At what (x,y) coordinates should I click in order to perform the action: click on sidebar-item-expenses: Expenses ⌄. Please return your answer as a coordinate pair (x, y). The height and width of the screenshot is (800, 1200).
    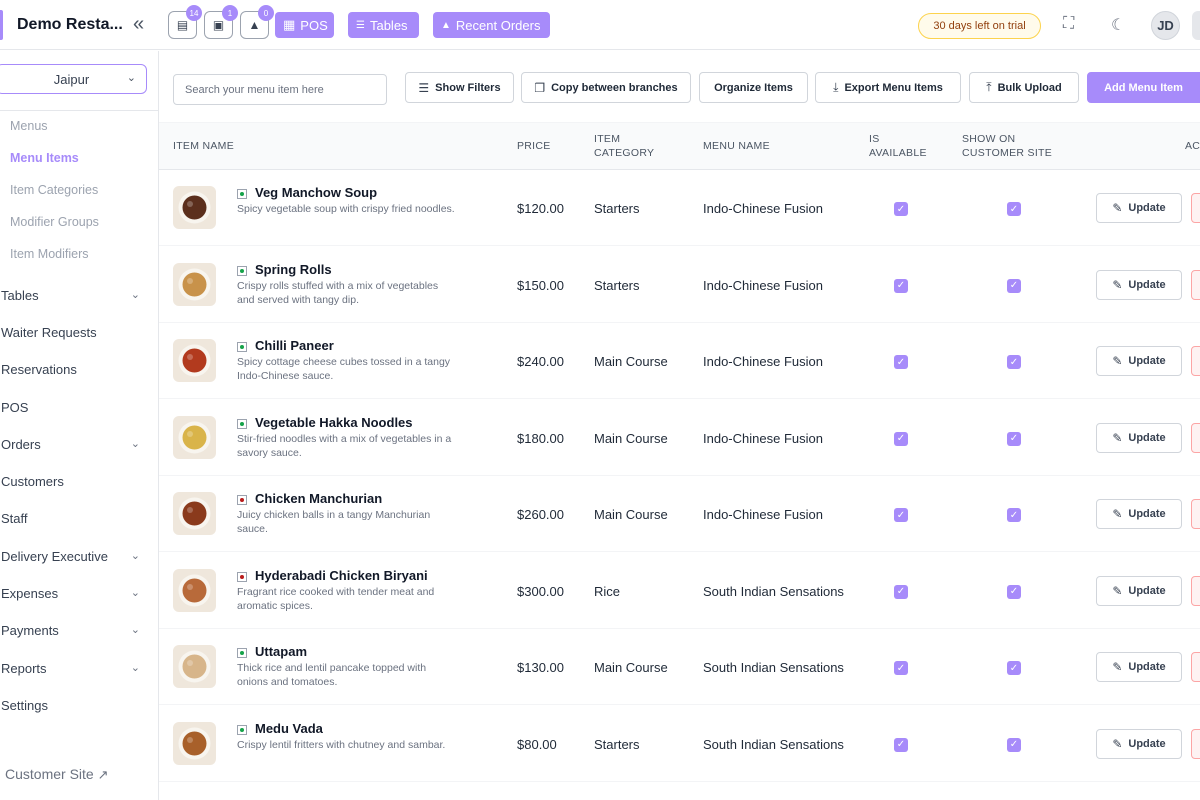
    Looking at the image, I should click on (76, 593).